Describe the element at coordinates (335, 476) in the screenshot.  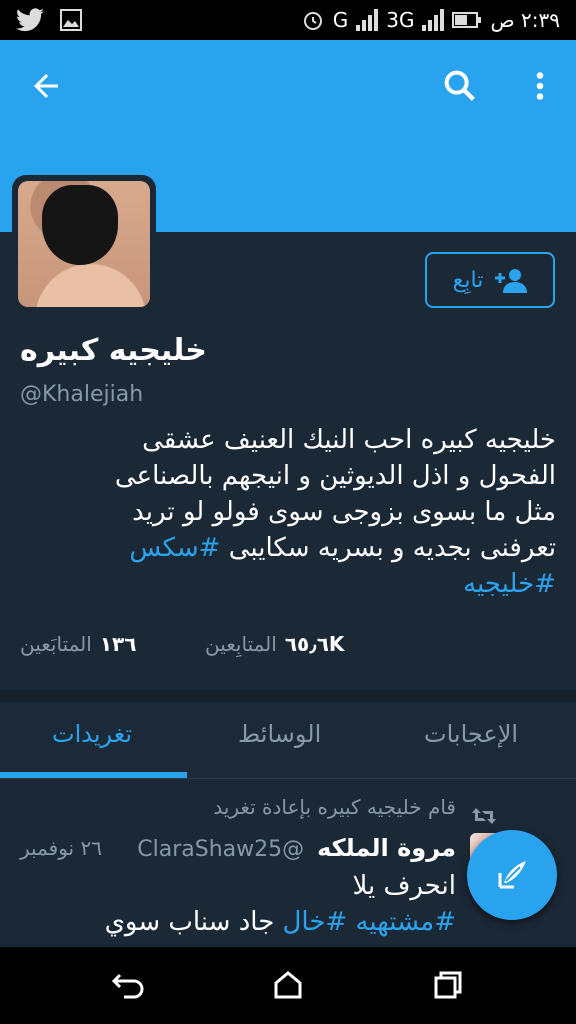
I see `bio-line: الفحول و اذل الديوثين و انيجهم بالصناعى` at that location.